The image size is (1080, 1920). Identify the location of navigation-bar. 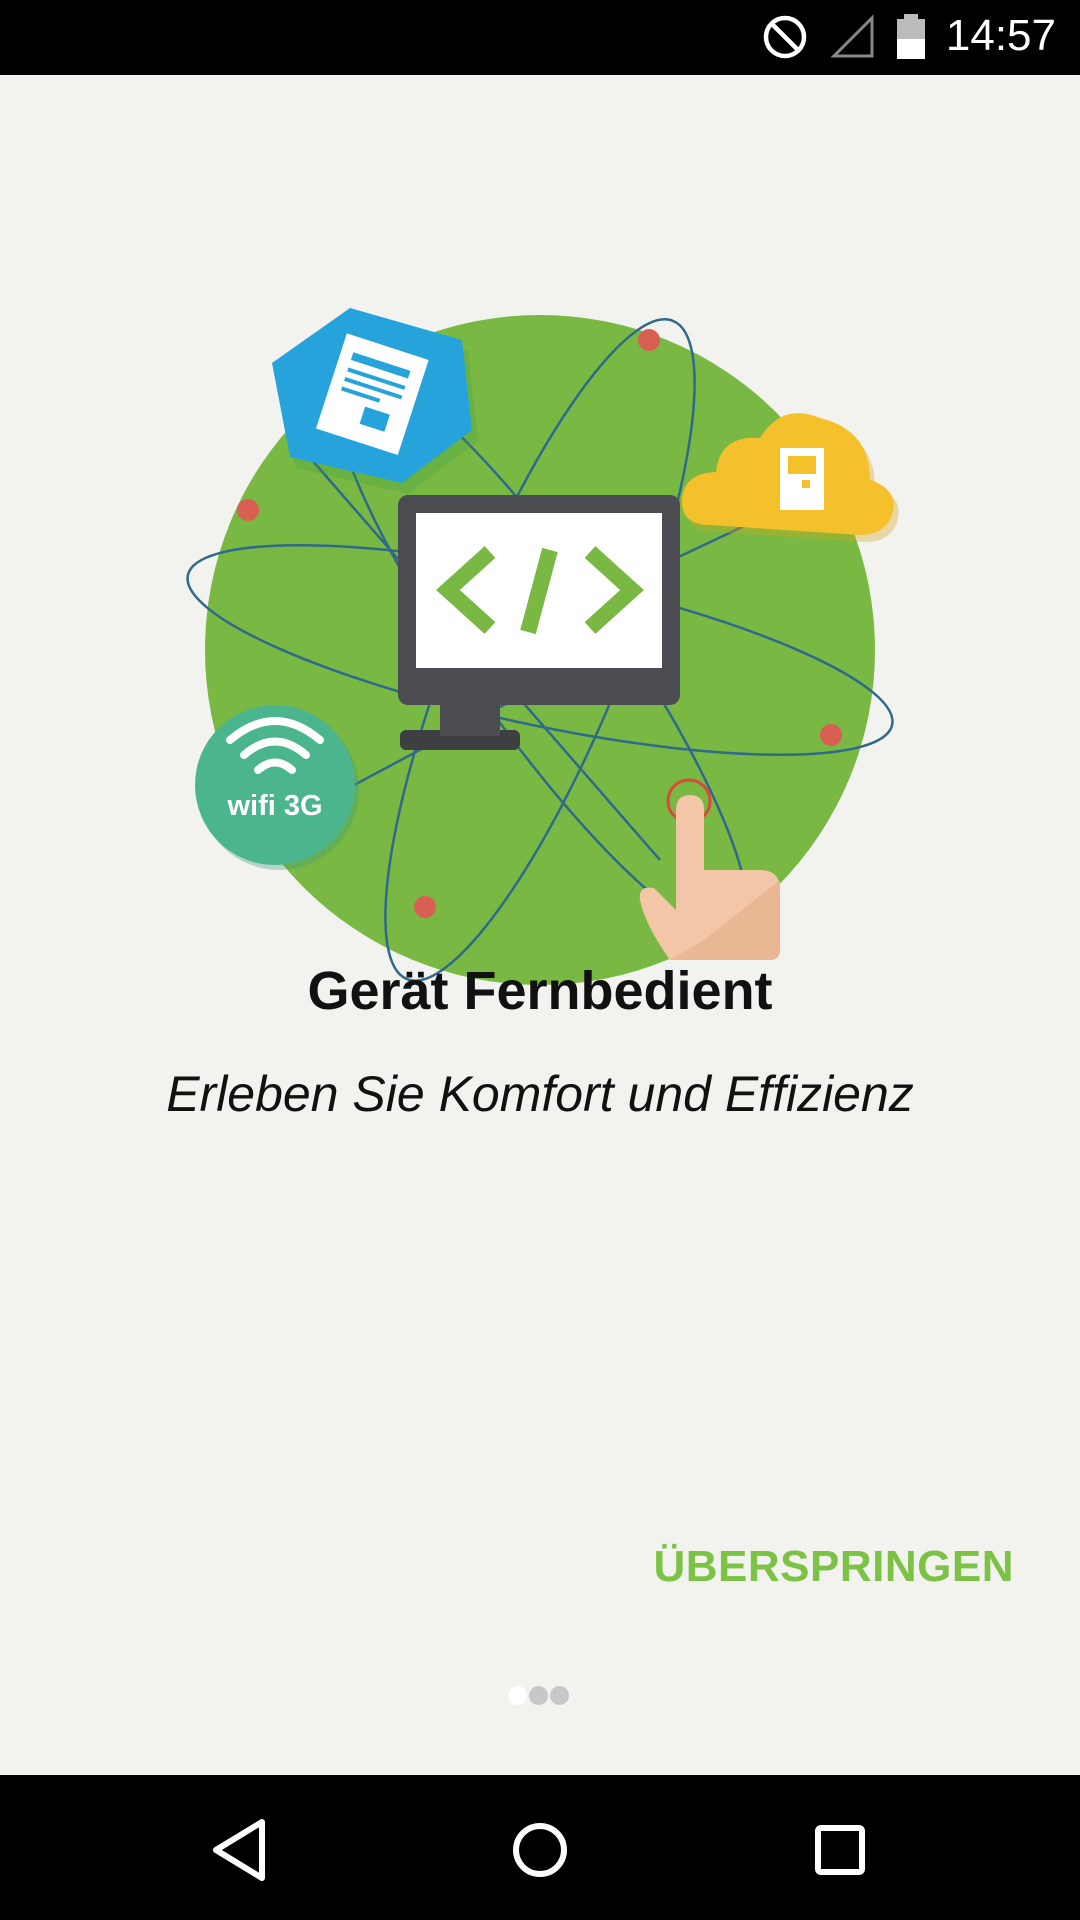
(540, 1847).